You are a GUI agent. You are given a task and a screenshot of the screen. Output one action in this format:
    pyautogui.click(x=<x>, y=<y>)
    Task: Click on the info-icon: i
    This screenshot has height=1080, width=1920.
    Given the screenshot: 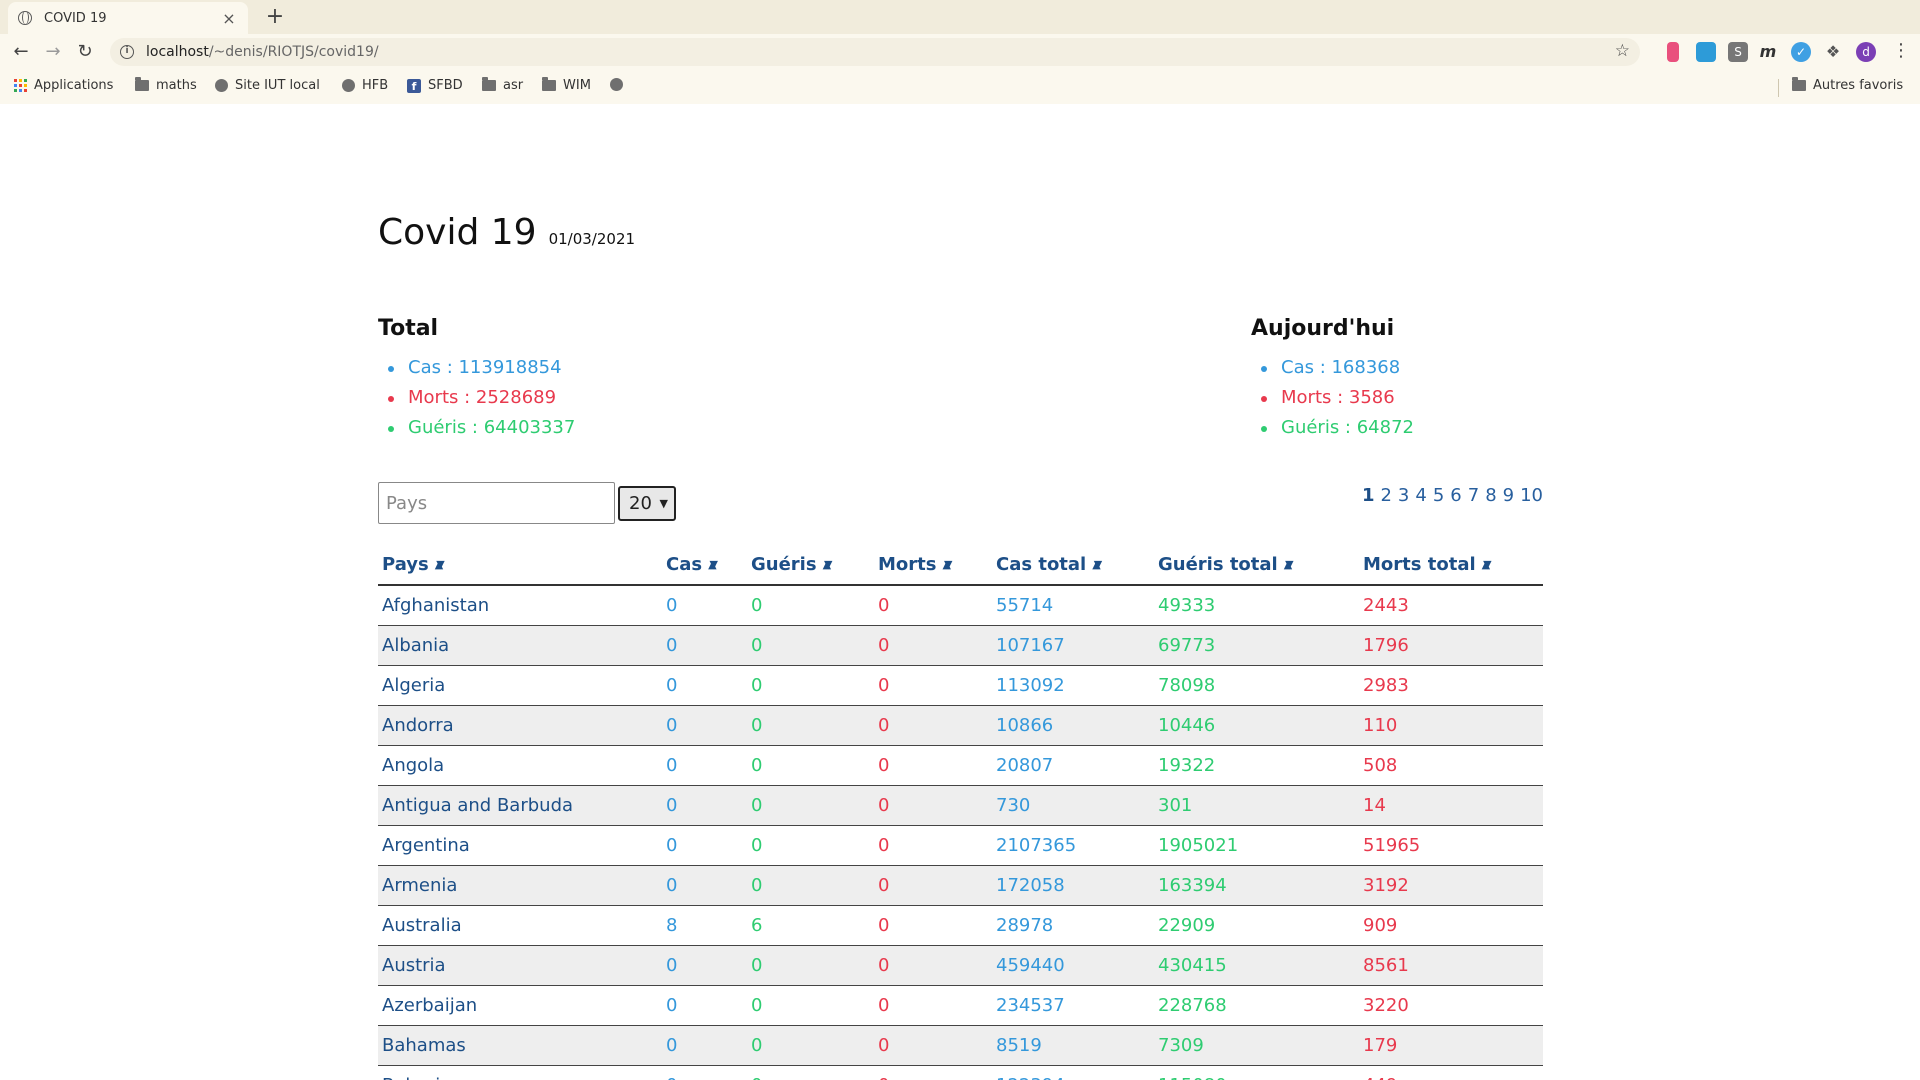 What is the action you would take?
    pyautogui.click(x=127, y=52)
    